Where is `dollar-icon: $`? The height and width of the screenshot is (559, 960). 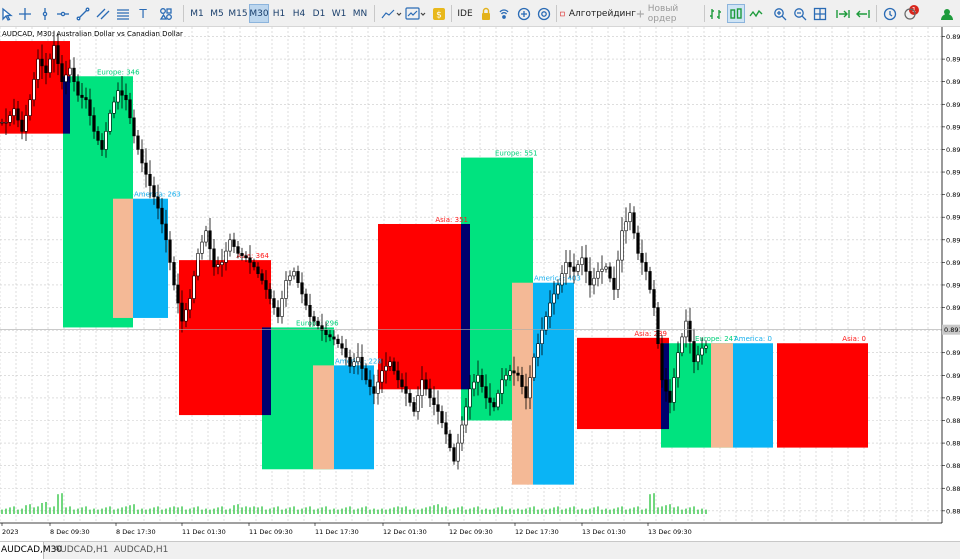 dollar-icon: $ is located at coordinates (439, 13).